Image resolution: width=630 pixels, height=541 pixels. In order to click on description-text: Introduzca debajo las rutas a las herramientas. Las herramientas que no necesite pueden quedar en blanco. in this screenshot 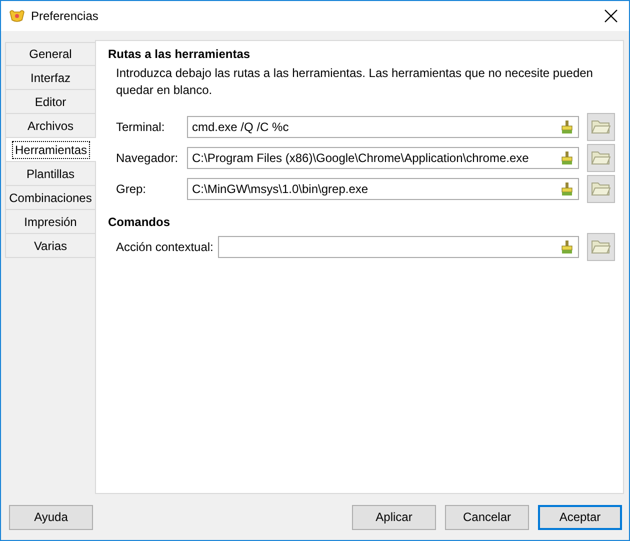, I will do `click(354, 82)`.